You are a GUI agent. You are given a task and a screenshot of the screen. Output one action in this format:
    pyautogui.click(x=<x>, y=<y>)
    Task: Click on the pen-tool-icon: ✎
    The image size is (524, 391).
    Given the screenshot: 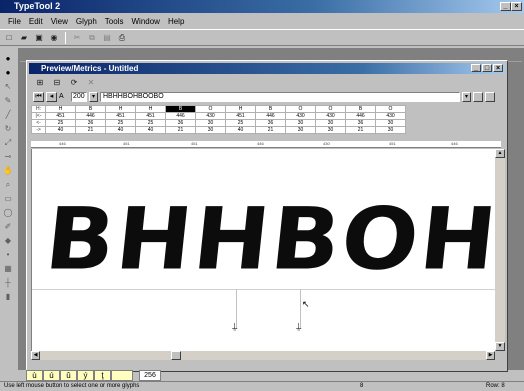 What is the action you would take?
    pyautogui.click(x=8, y=100)
    